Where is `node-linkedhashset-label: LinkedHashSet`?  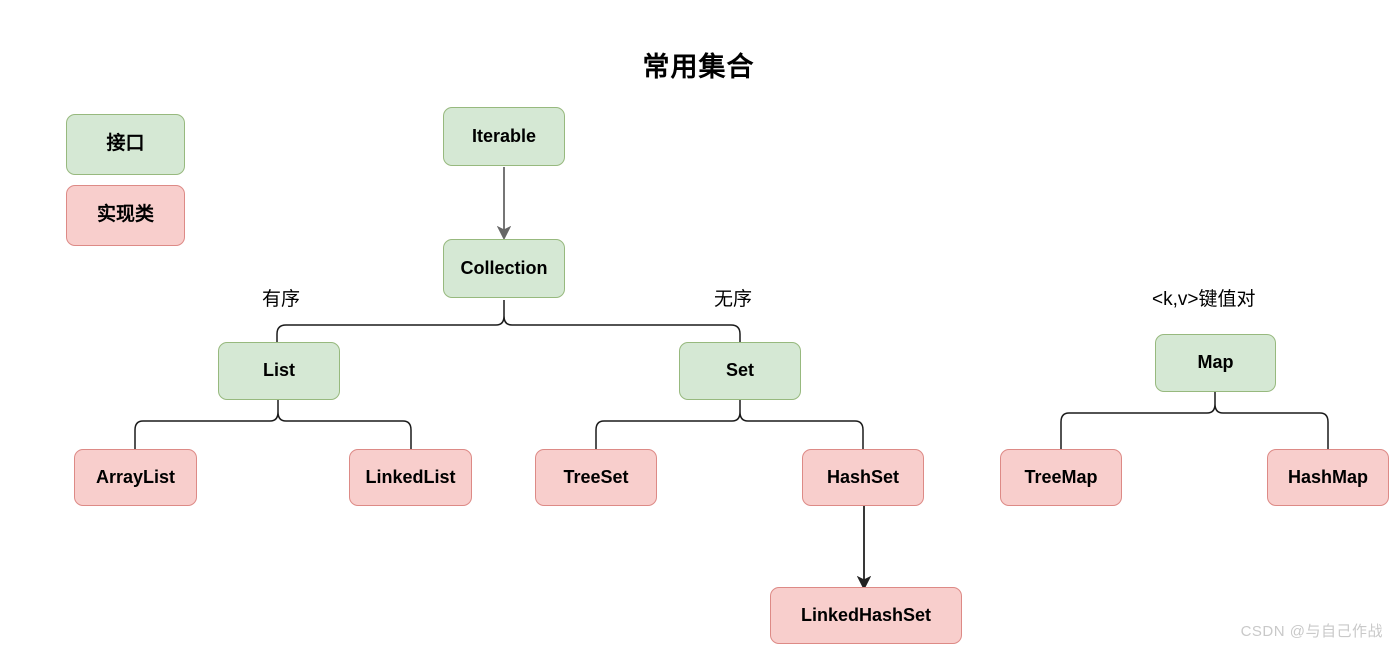
node-linkedhashset-label: LinkedHashSet is located at coordinates (866, 614).